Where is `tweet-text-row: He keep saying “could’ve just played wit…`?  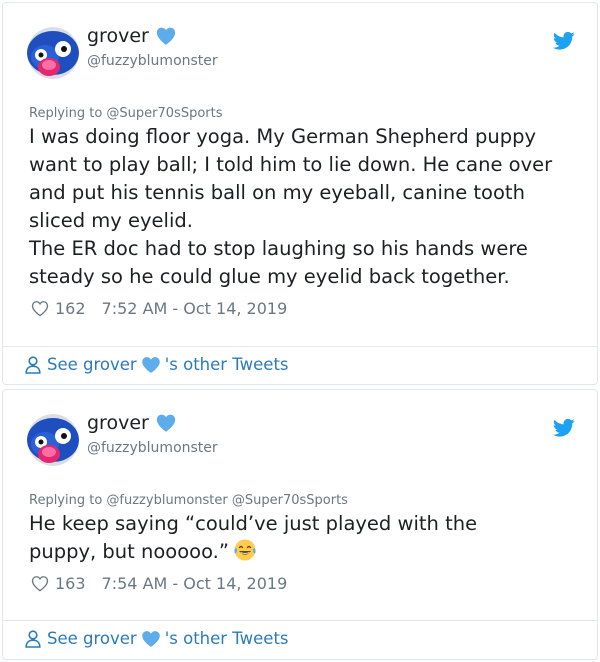
tweet-text-row: He keep saying “could’ve just played wit… is located at coordinates (279, 538).